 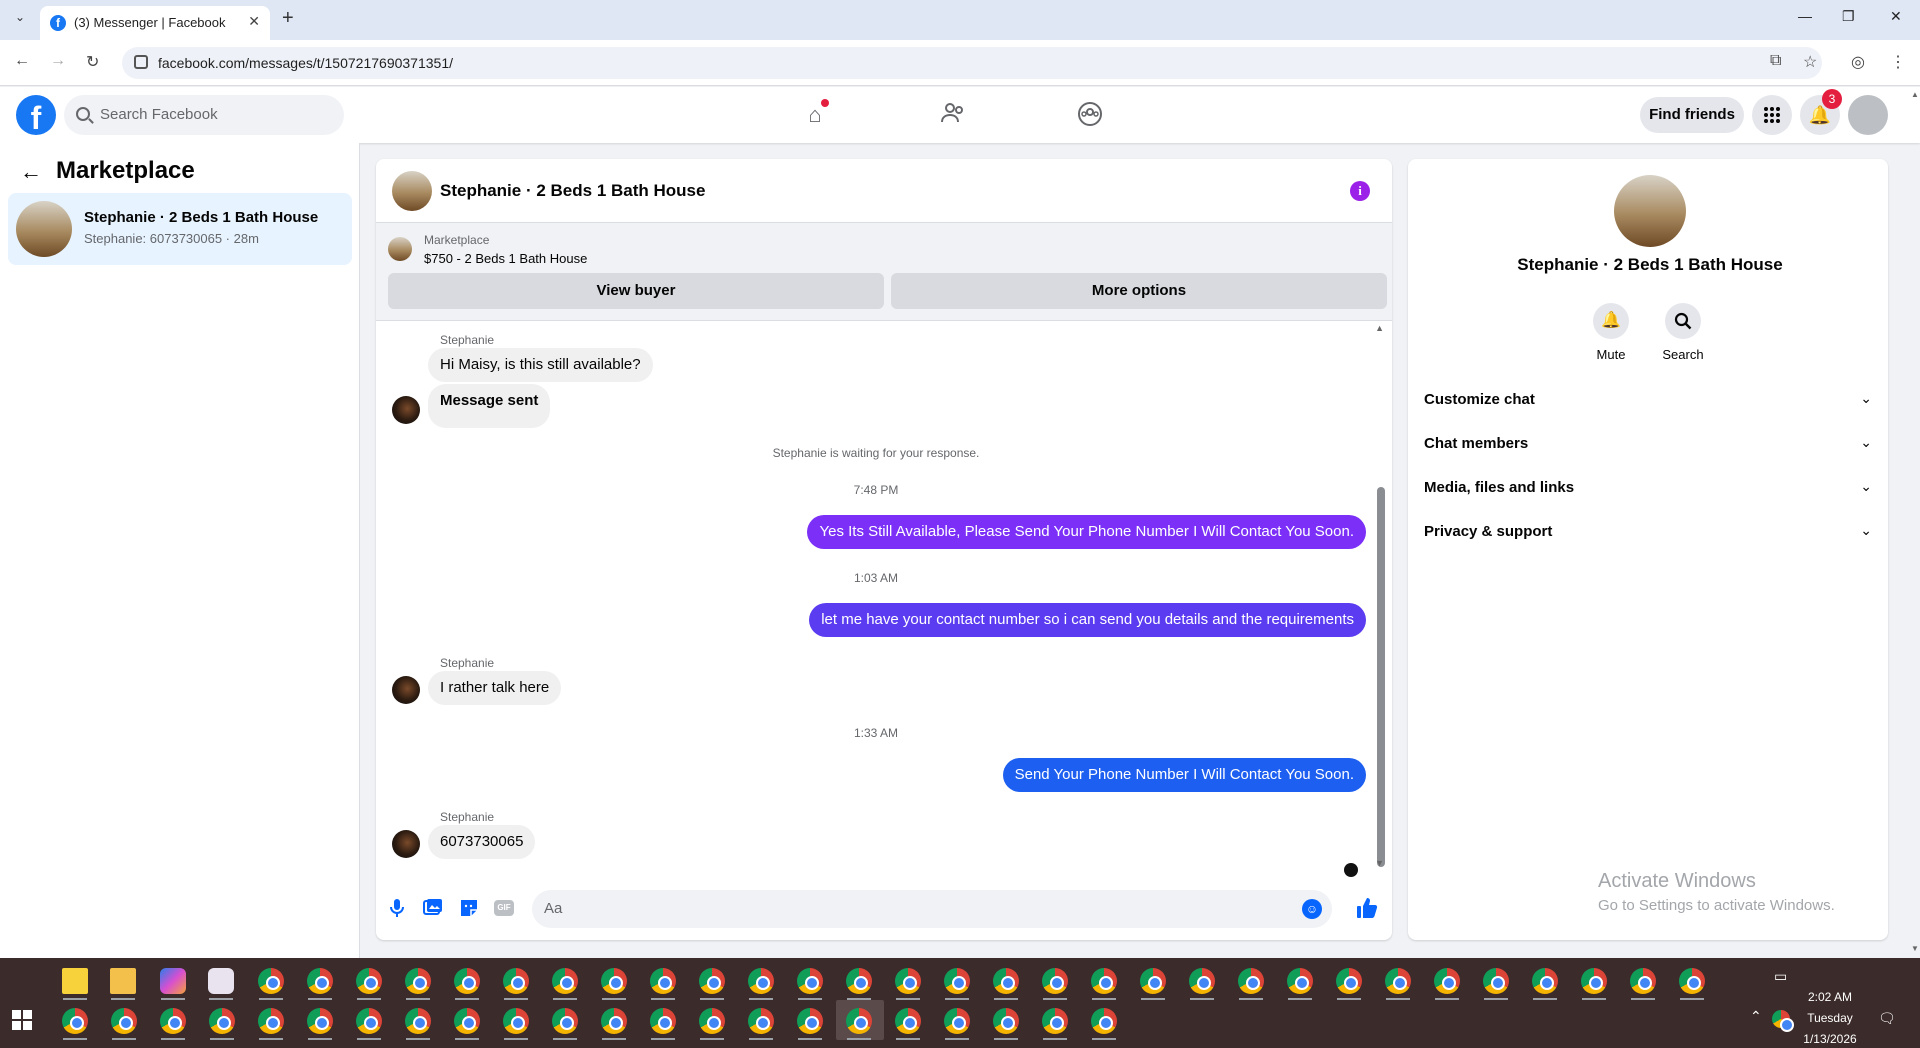 What do you see at coordinates (1887, 1018) in the screenshot?
I see `notification-center-icon: 🗨` at bounding box center [1887, 1018].